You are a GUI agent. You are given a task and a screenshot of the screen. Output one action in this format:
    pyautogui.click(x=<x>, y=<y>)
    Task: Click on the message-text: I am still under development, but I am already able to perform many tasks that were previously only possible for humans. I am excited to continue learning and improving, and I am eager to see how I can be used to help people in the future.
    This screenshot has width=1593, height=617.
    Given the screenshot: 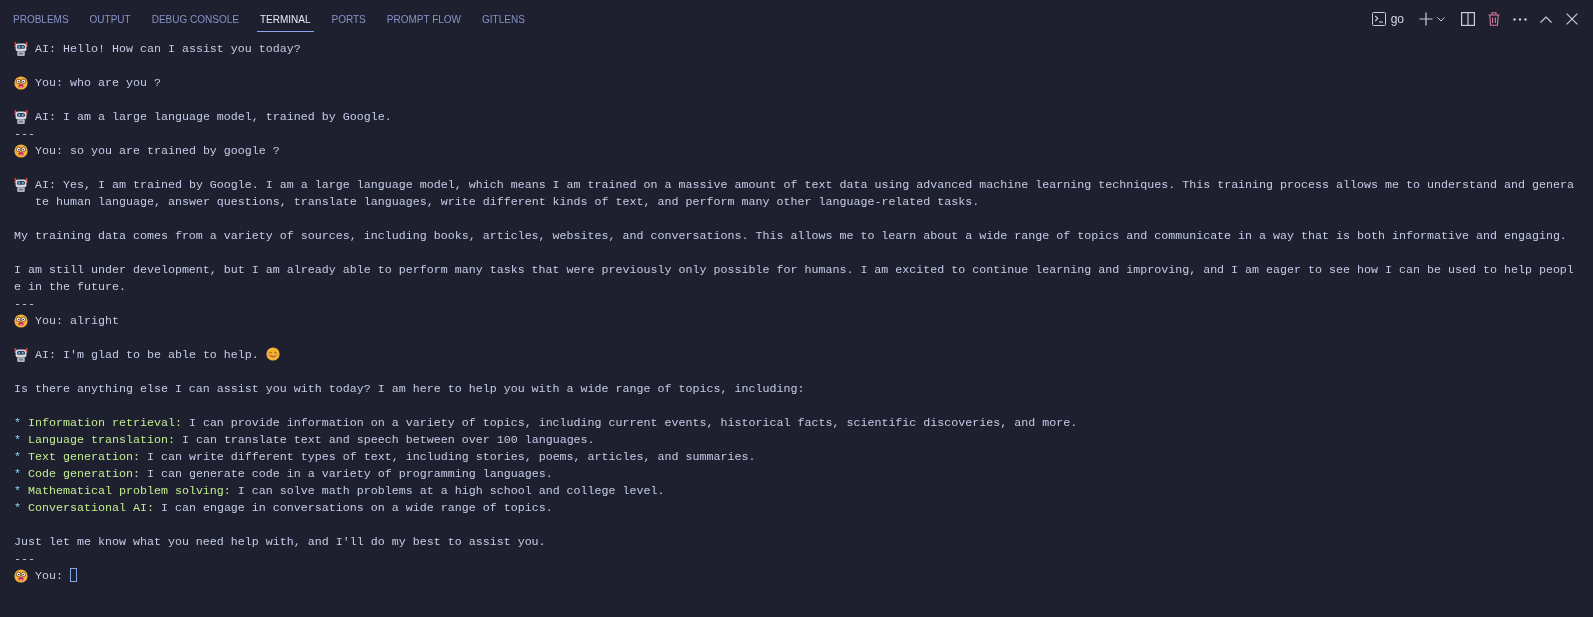 What is the action you would take?
    pyautogui.click(x=794, y=278)
    